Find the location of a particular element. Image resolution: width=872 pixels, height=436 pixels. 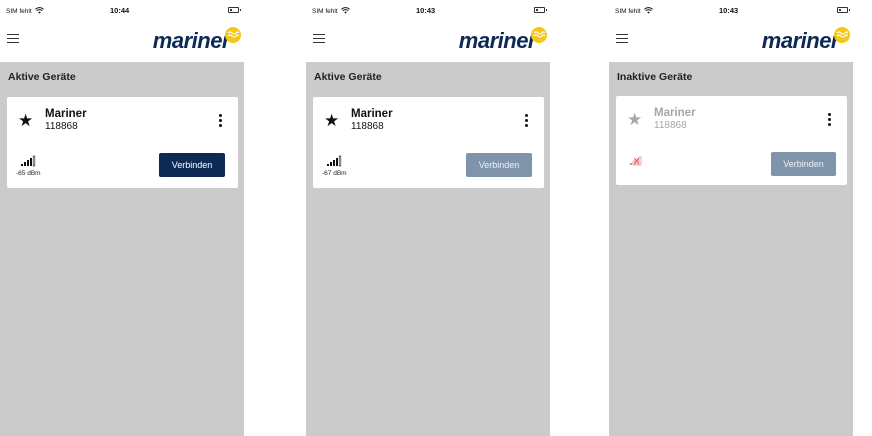

rssi-value: -65 dBm is located at coordinates (28, 173).